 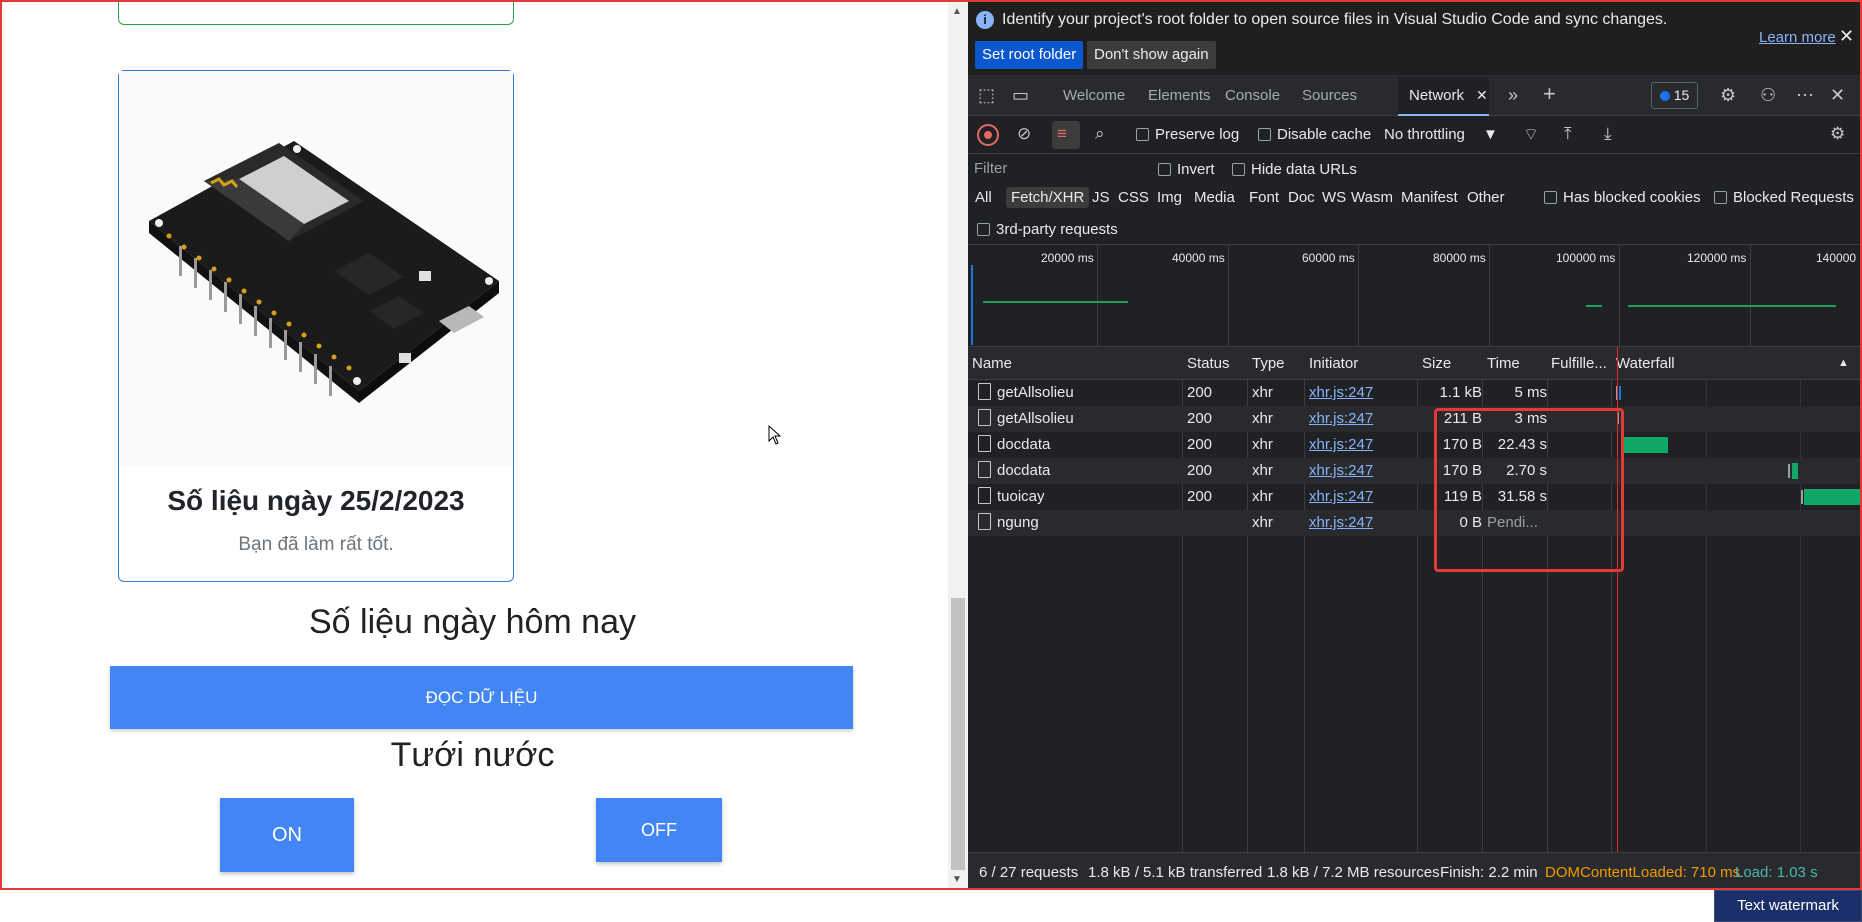 What do you see at coordinates (1768, 95) in the screenshot?
I see `customize-icon: ⚇` at bounding box center [1768, 95].